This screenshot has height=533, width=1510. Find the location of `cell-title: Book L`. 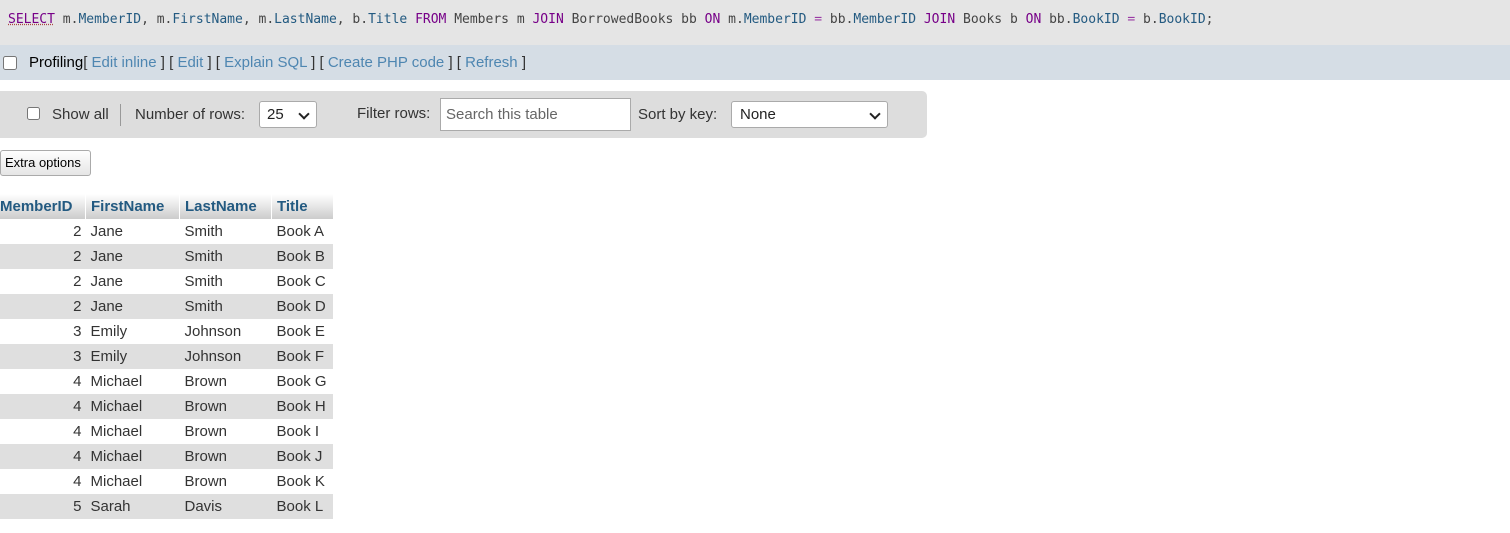

cell-title: Book L is located at coordinates (302, 506).